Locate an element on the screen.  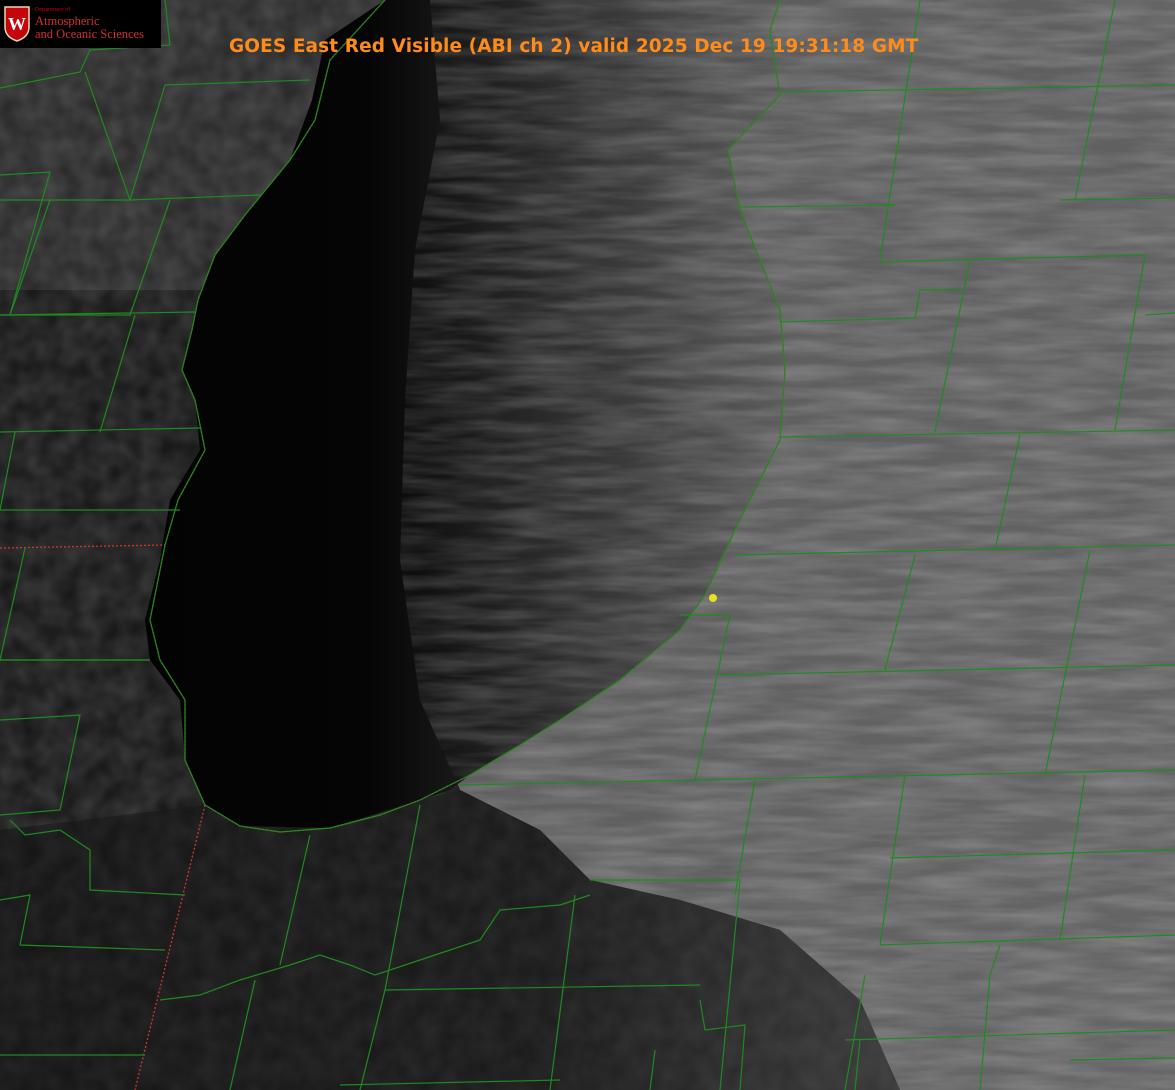
logo-line-1: Atmospheric is located at coordinates (67, 21).